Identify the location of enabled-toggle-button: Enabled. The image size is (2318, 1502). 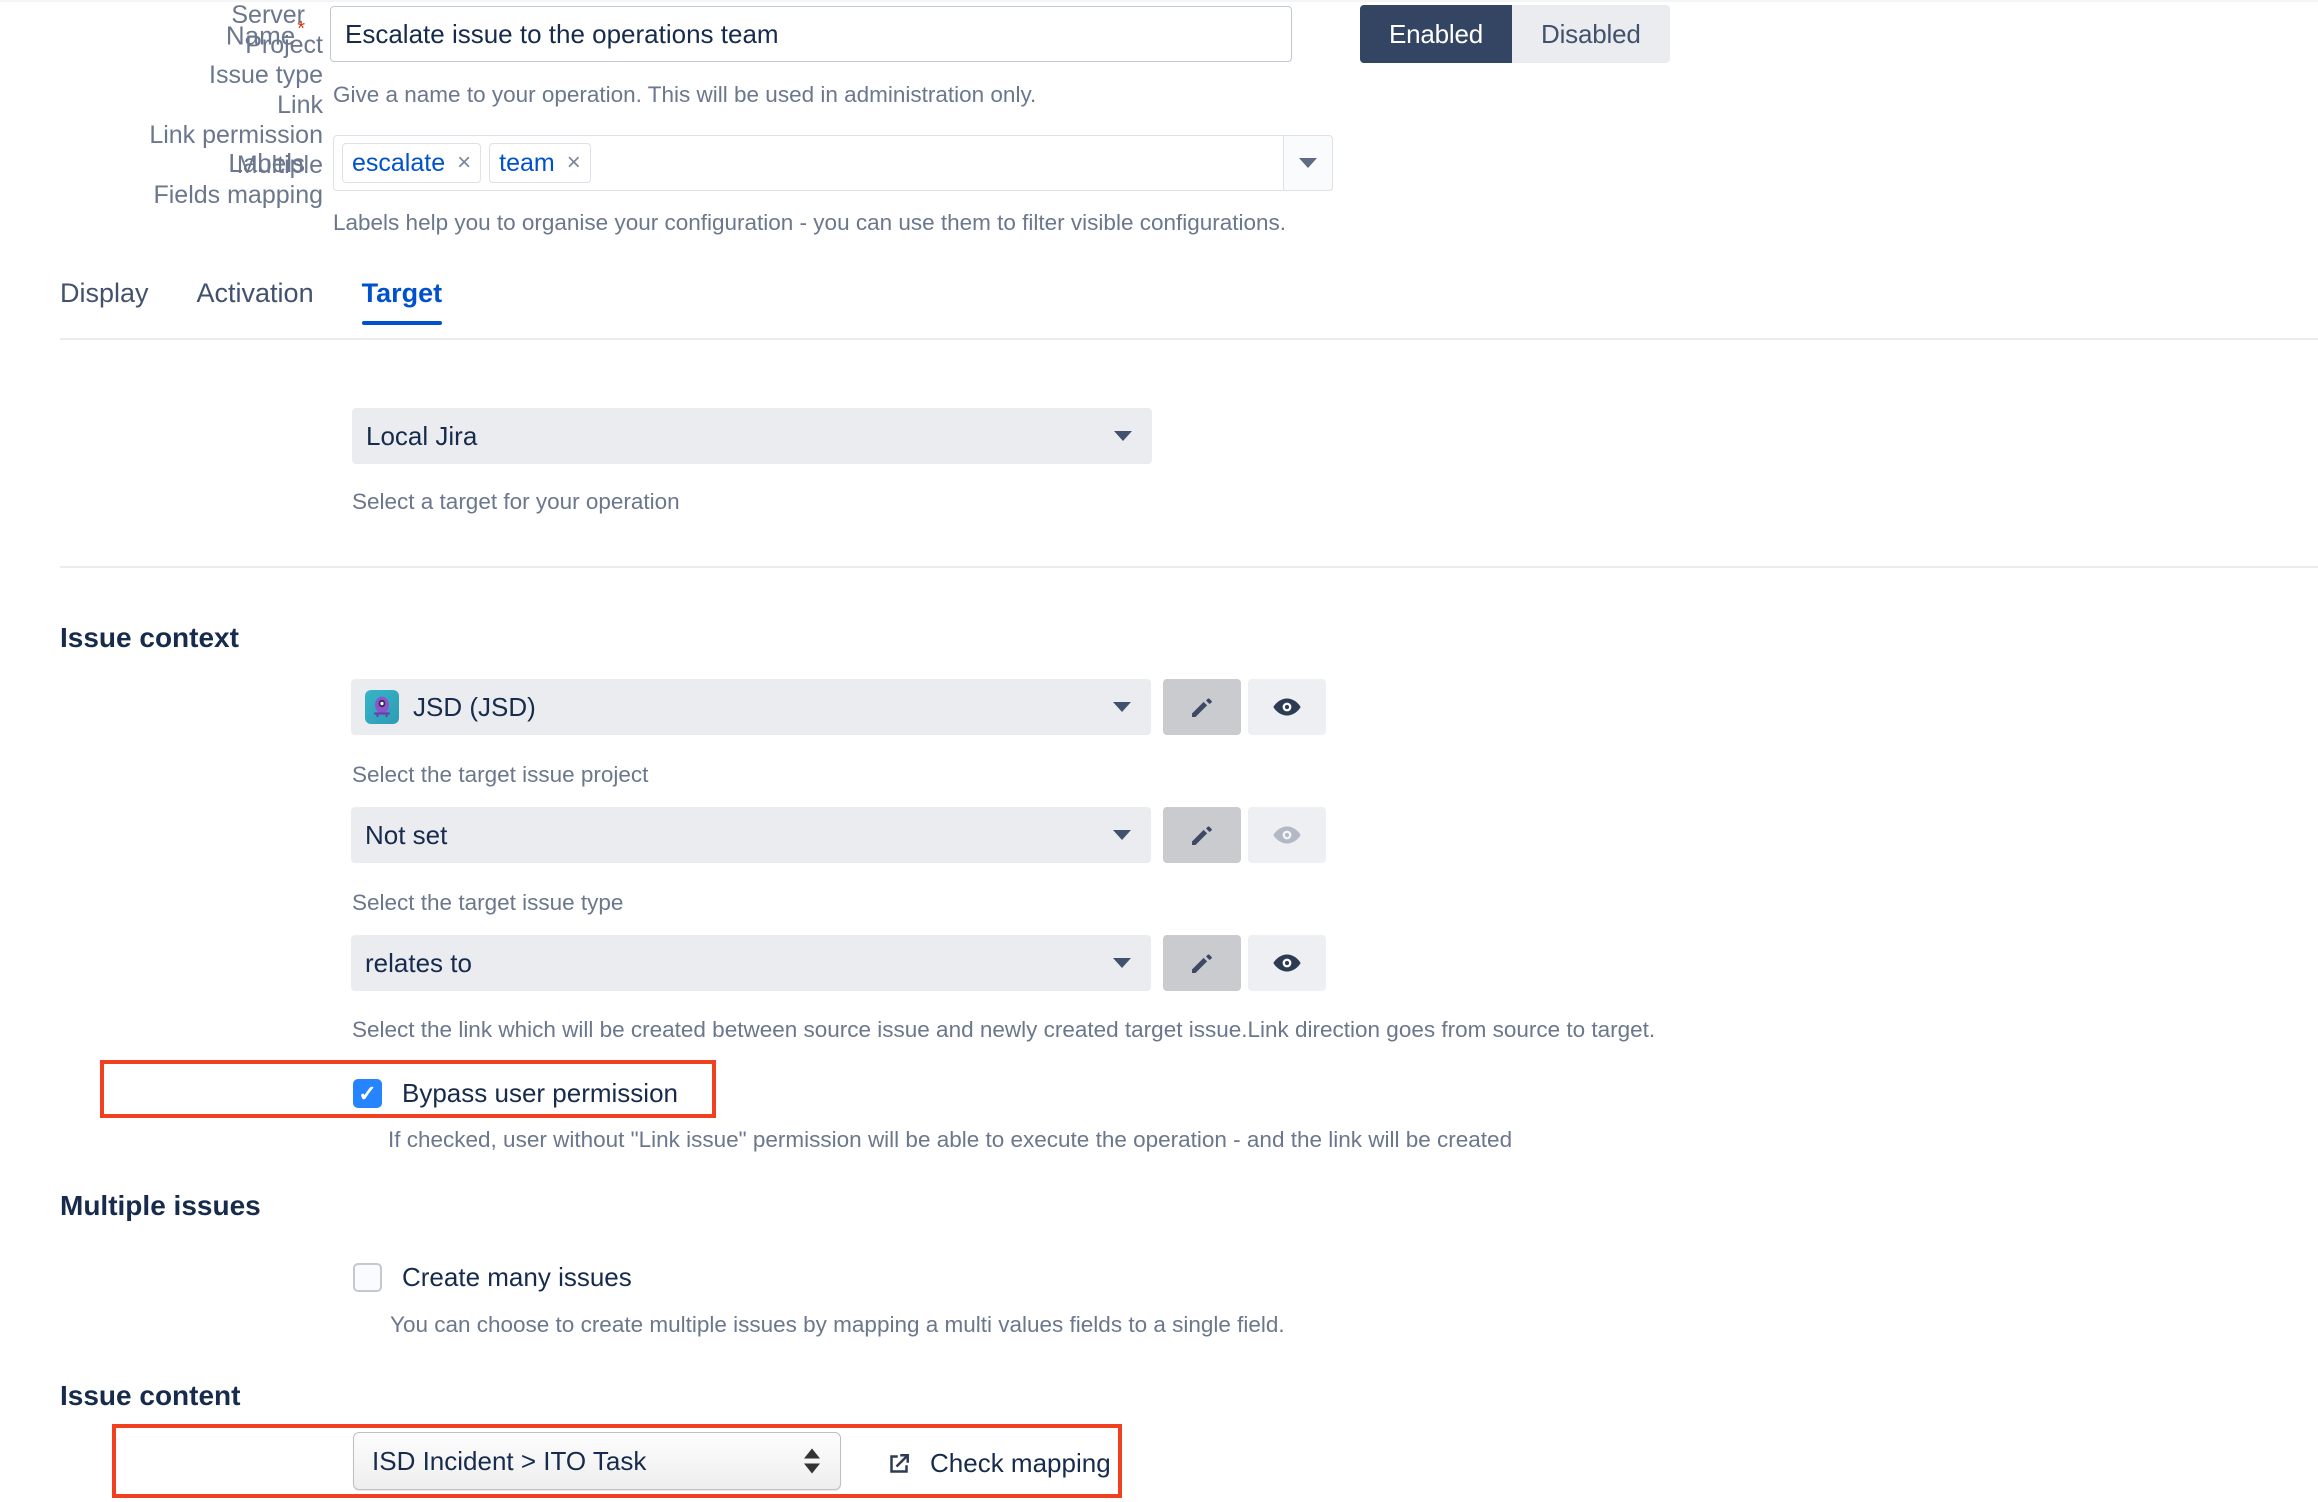
(1436, 34).